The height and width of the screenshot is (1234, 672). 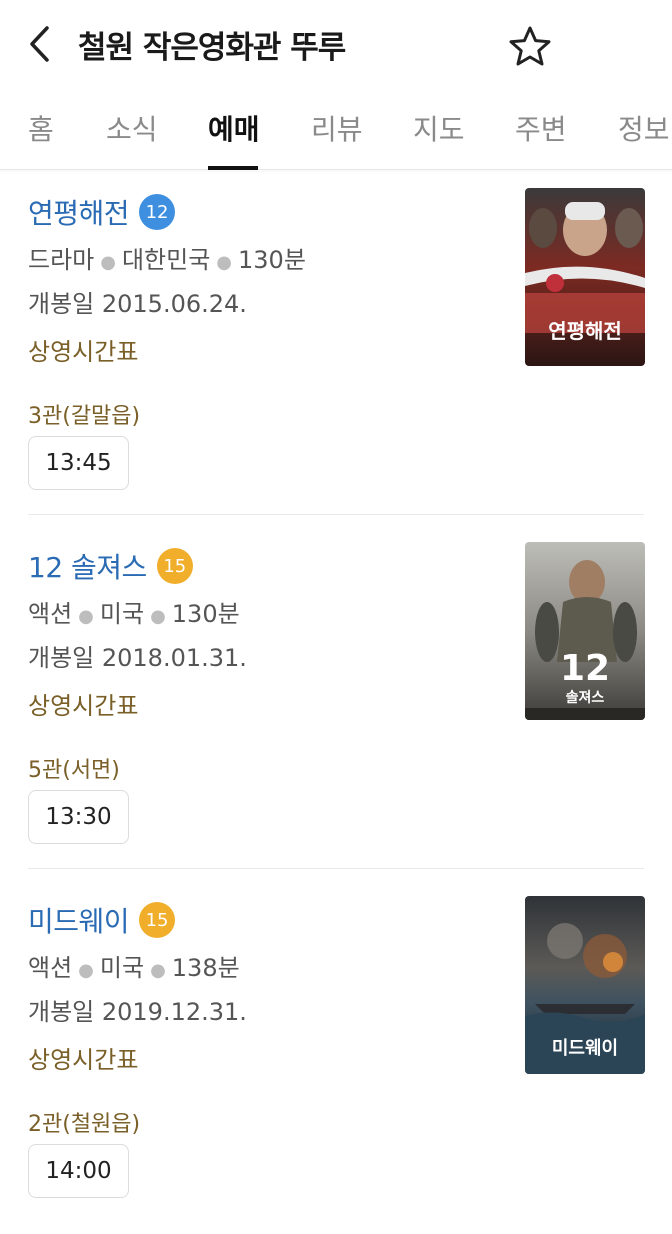 What do you see at coordinates (585, 668) in the screenshot?
I see `svg-text: 12` at bounding box center [585, 668].